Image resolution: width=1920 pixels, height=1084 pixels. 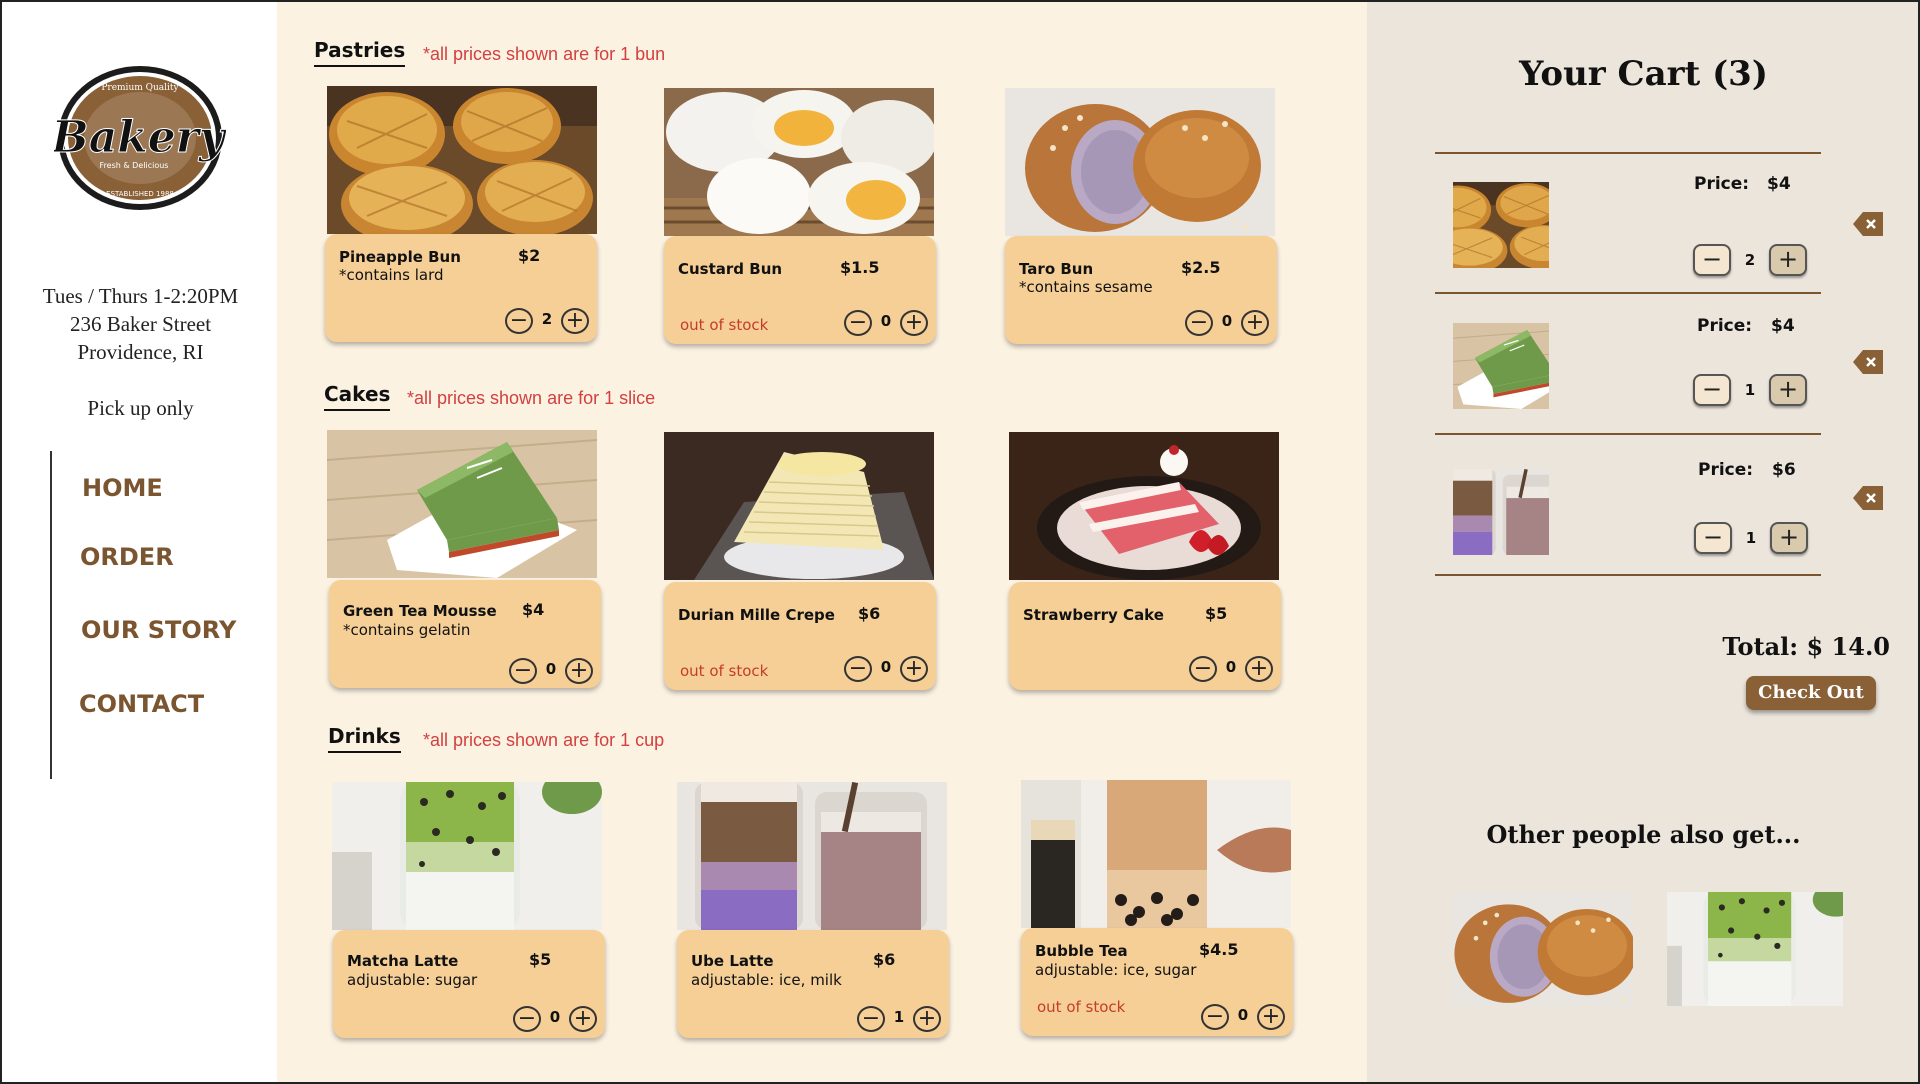 I want to click on section-title-pastries: Pastries, so click(x=360, y=52).